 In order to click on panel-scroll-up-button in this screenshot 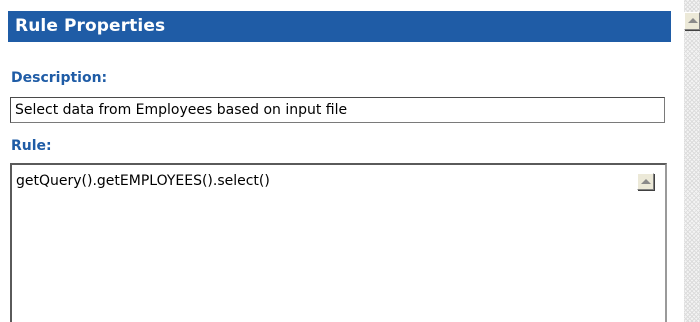, I will do `click(692, 21)`.